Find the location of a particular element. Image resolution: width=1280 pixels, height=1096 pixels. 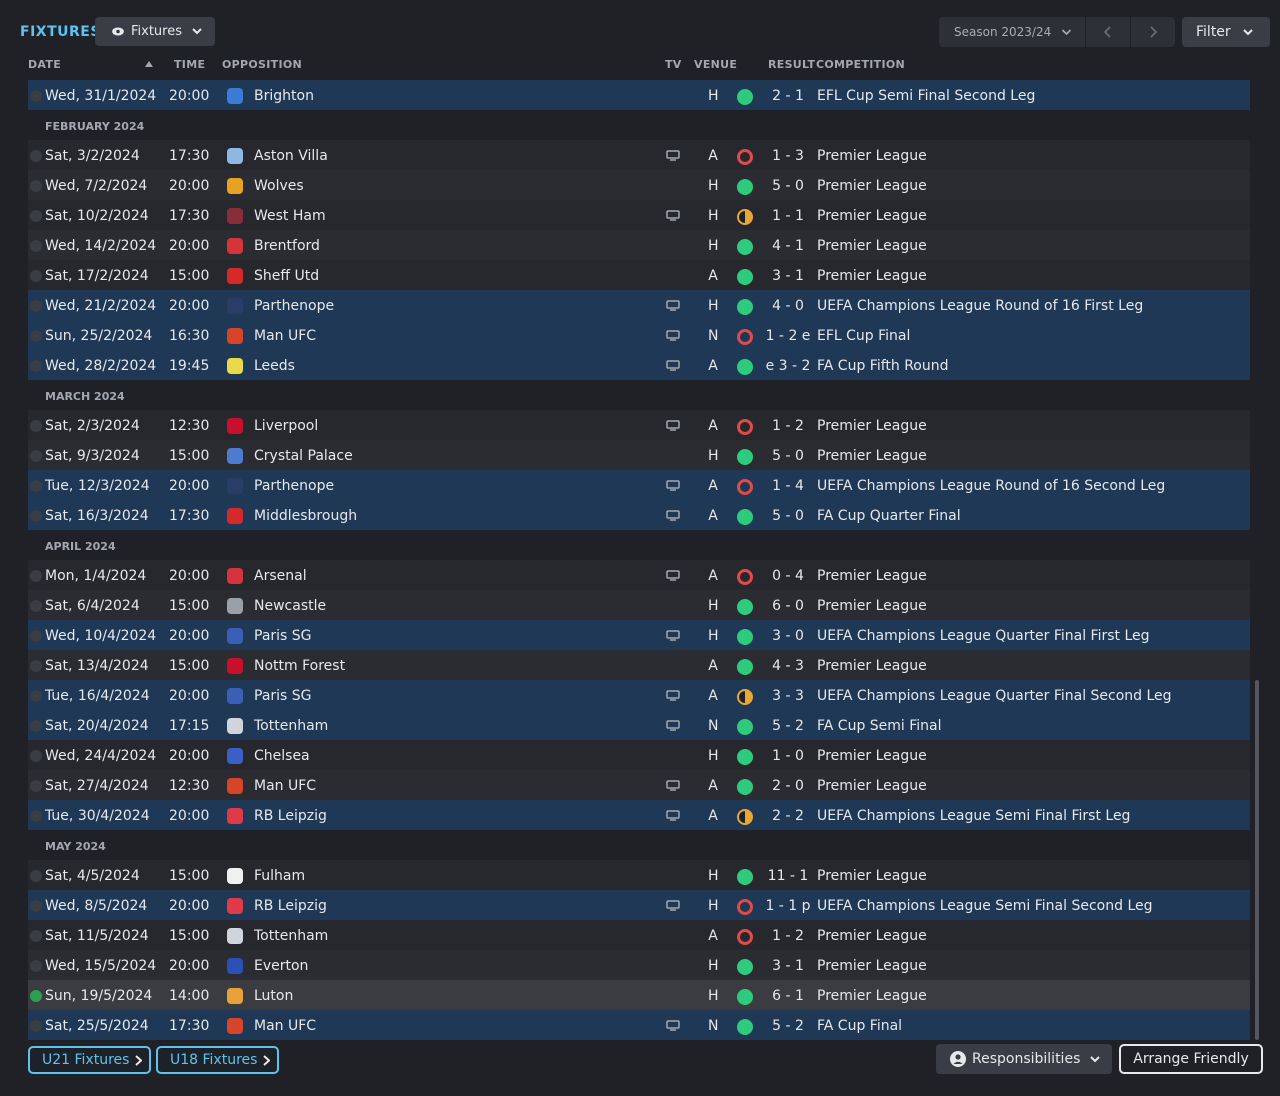

scrollbar is located at coordinates (1257, 860).